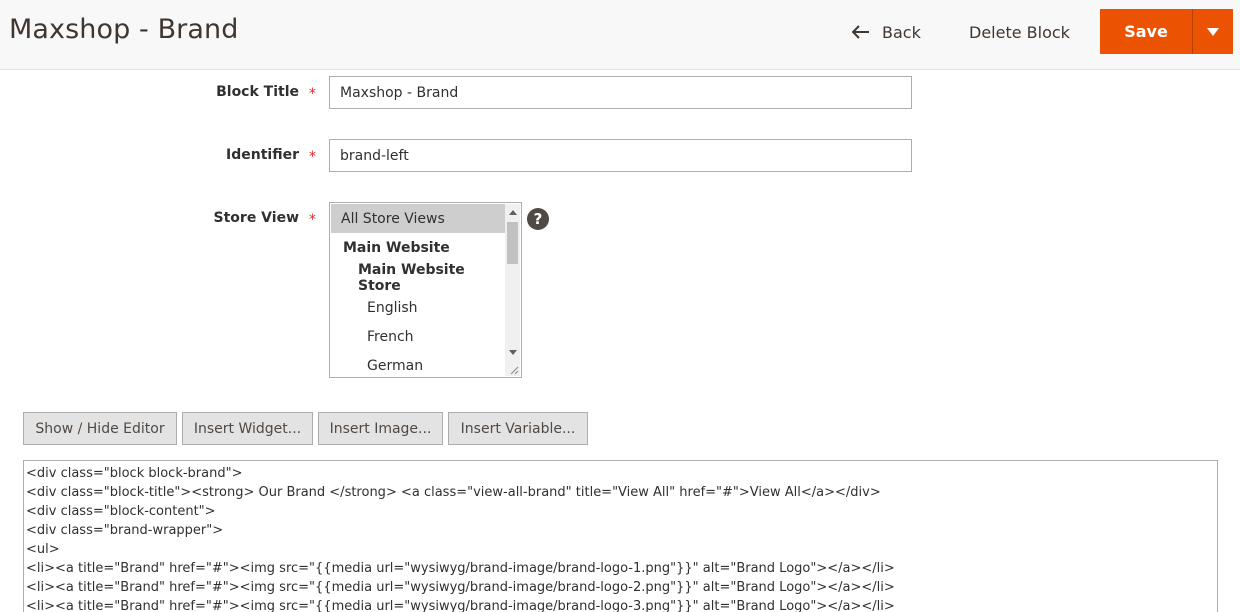 The image size is (1240, 612). Describe the element at coordinates (392, 307) in the screenshot. I see `store-view-option-label: English` at that location.